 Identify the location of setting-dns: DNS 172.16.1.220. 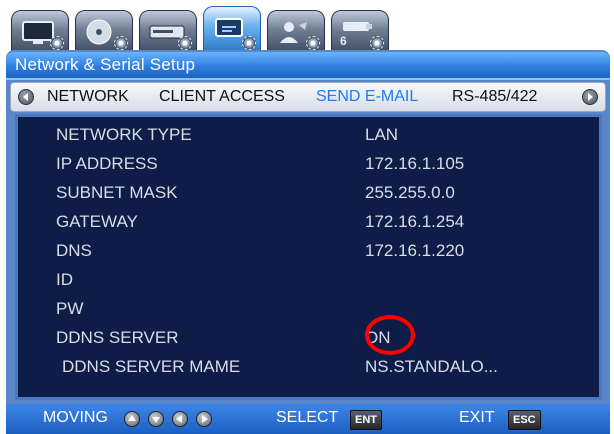
(308, 251).